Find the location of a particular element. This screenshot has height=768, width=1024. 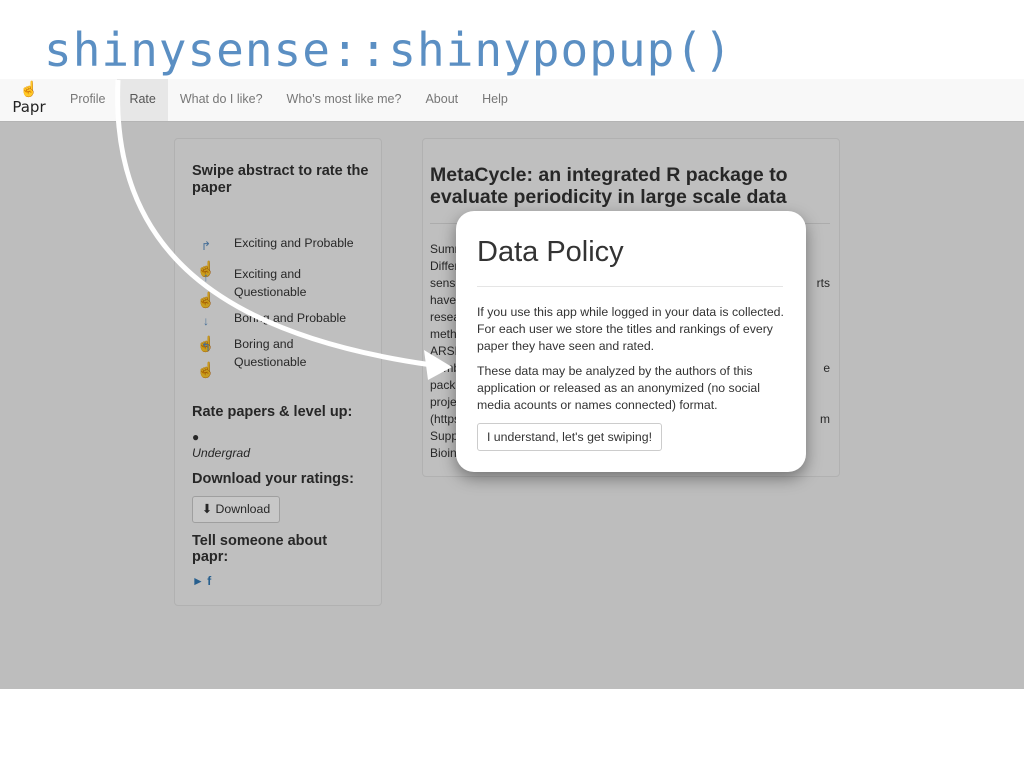

brand: ☝ Papr is located at coordinates (29, 100).